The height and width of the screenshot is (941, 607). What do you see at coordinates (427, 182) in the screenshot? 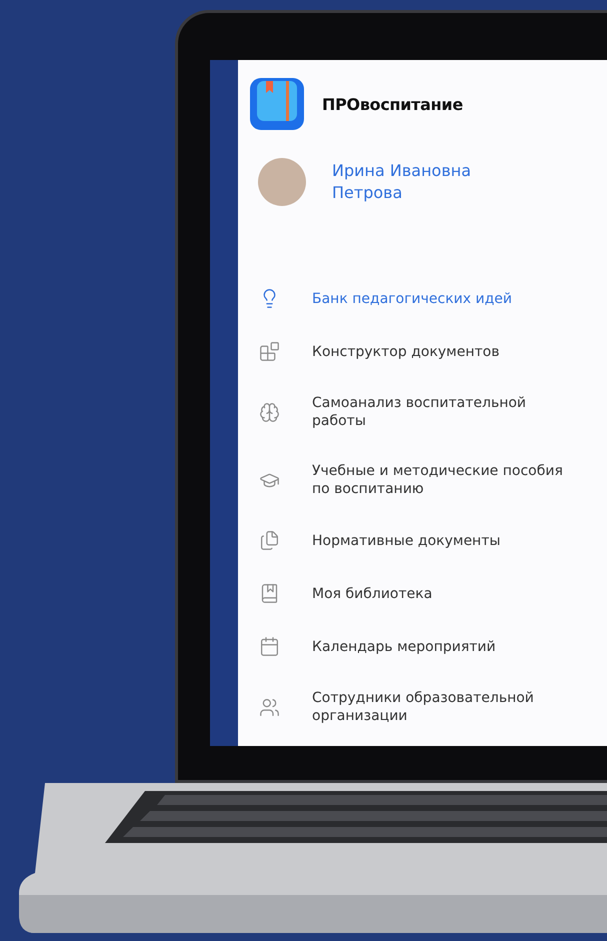
I see `user-name: Ирина Ивановна Петрова` at bounding box center [427, 182].